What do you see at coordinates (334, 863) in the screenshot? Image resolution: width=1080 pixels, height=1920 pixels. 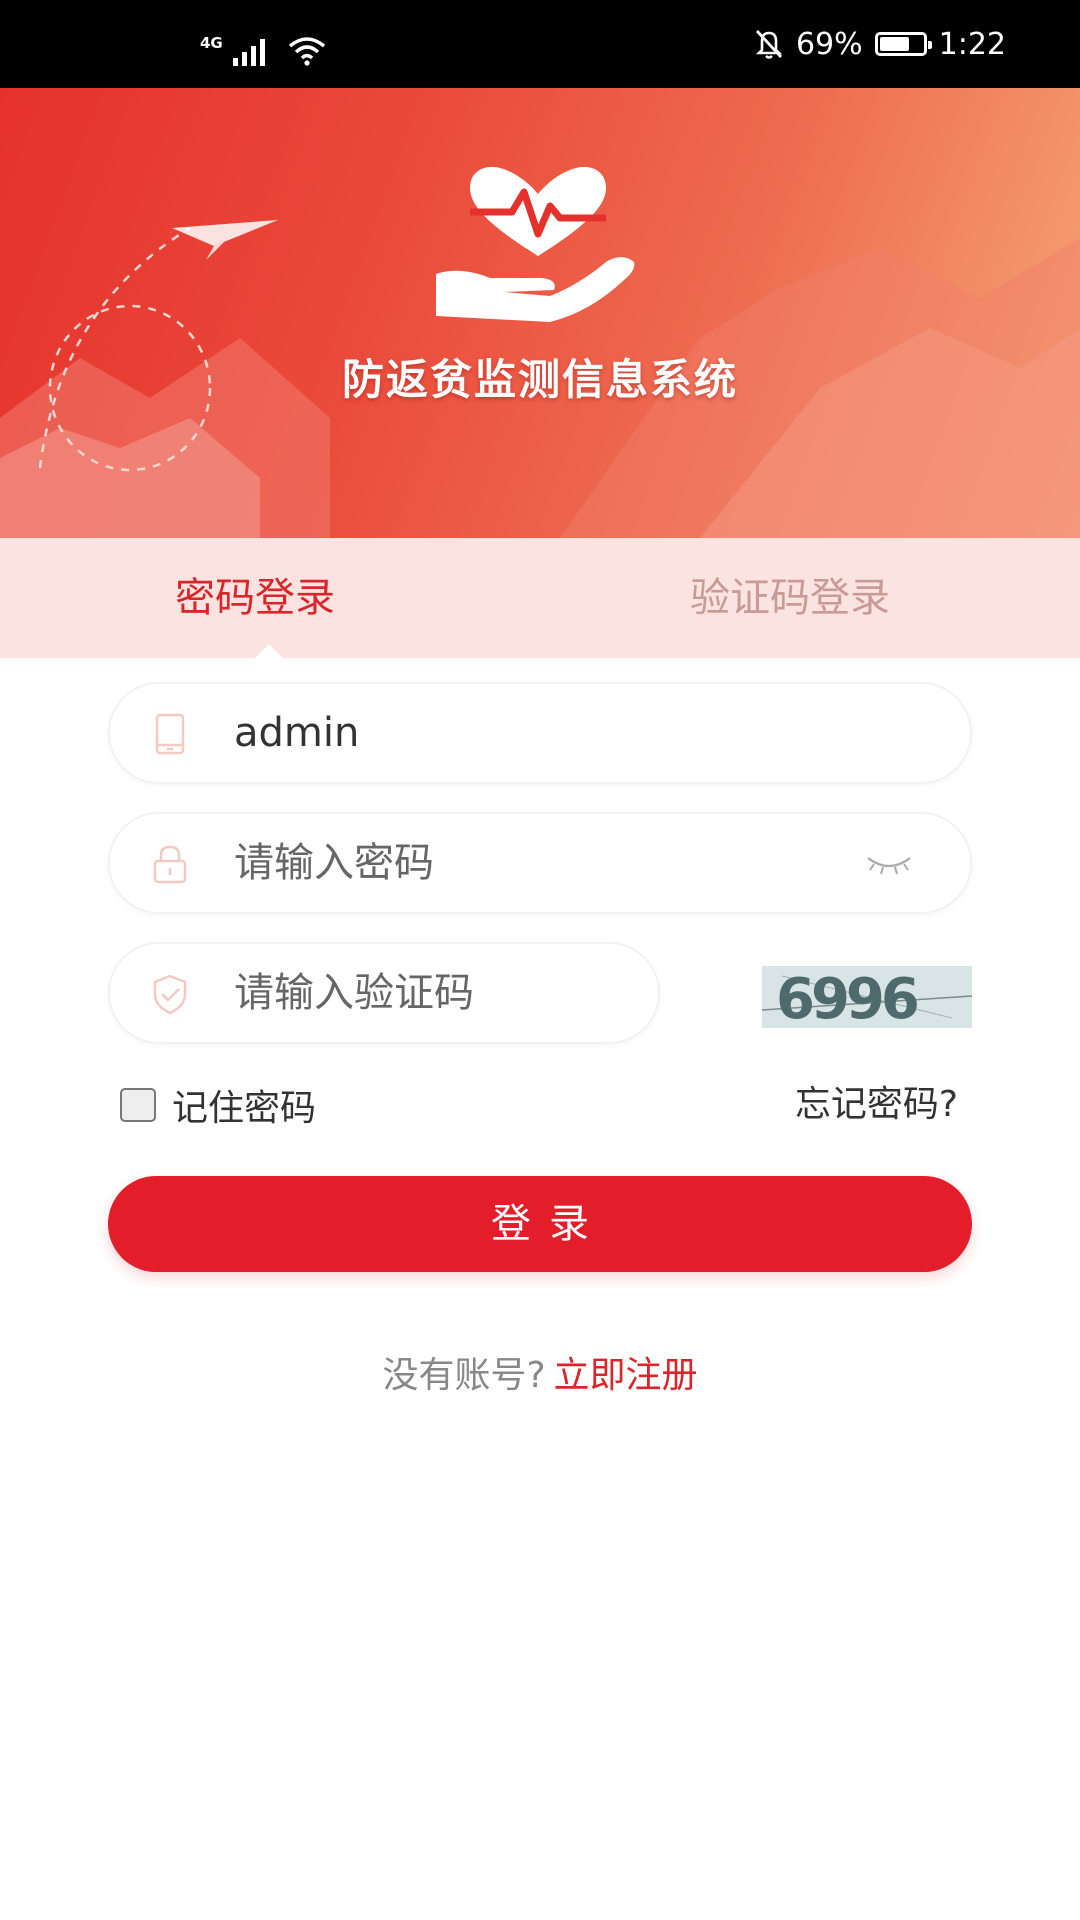 I see `password-placeholder: 请输入密码` at bounding box center [334, 863].